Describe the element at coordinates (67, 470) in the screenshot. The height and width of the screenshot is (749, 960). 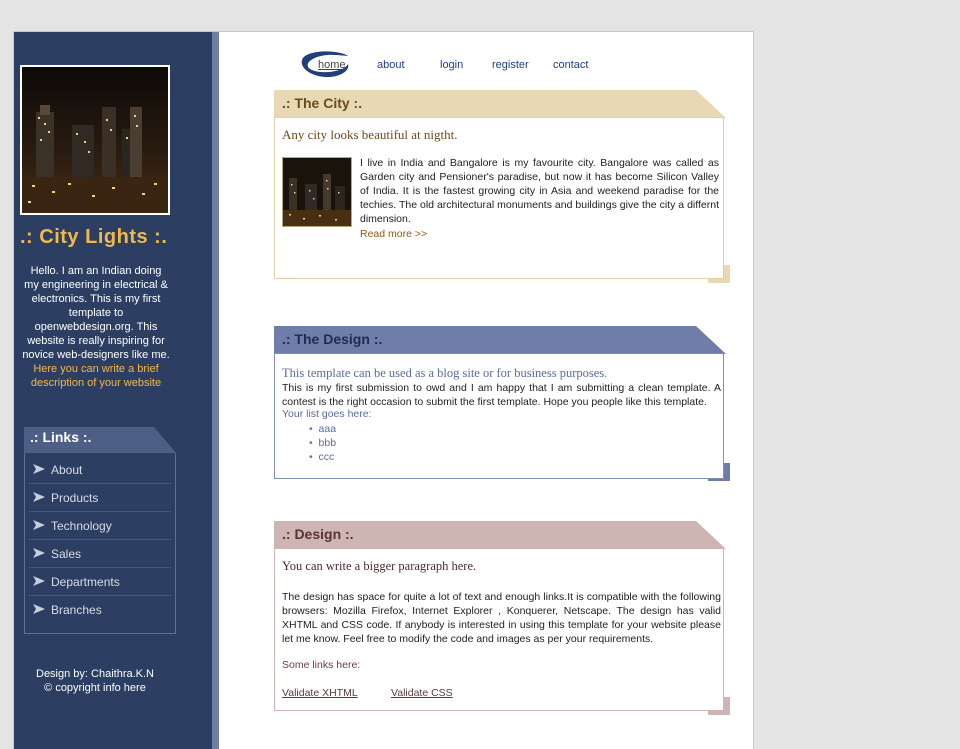
I see `sidebar-link-label: About` at that location.